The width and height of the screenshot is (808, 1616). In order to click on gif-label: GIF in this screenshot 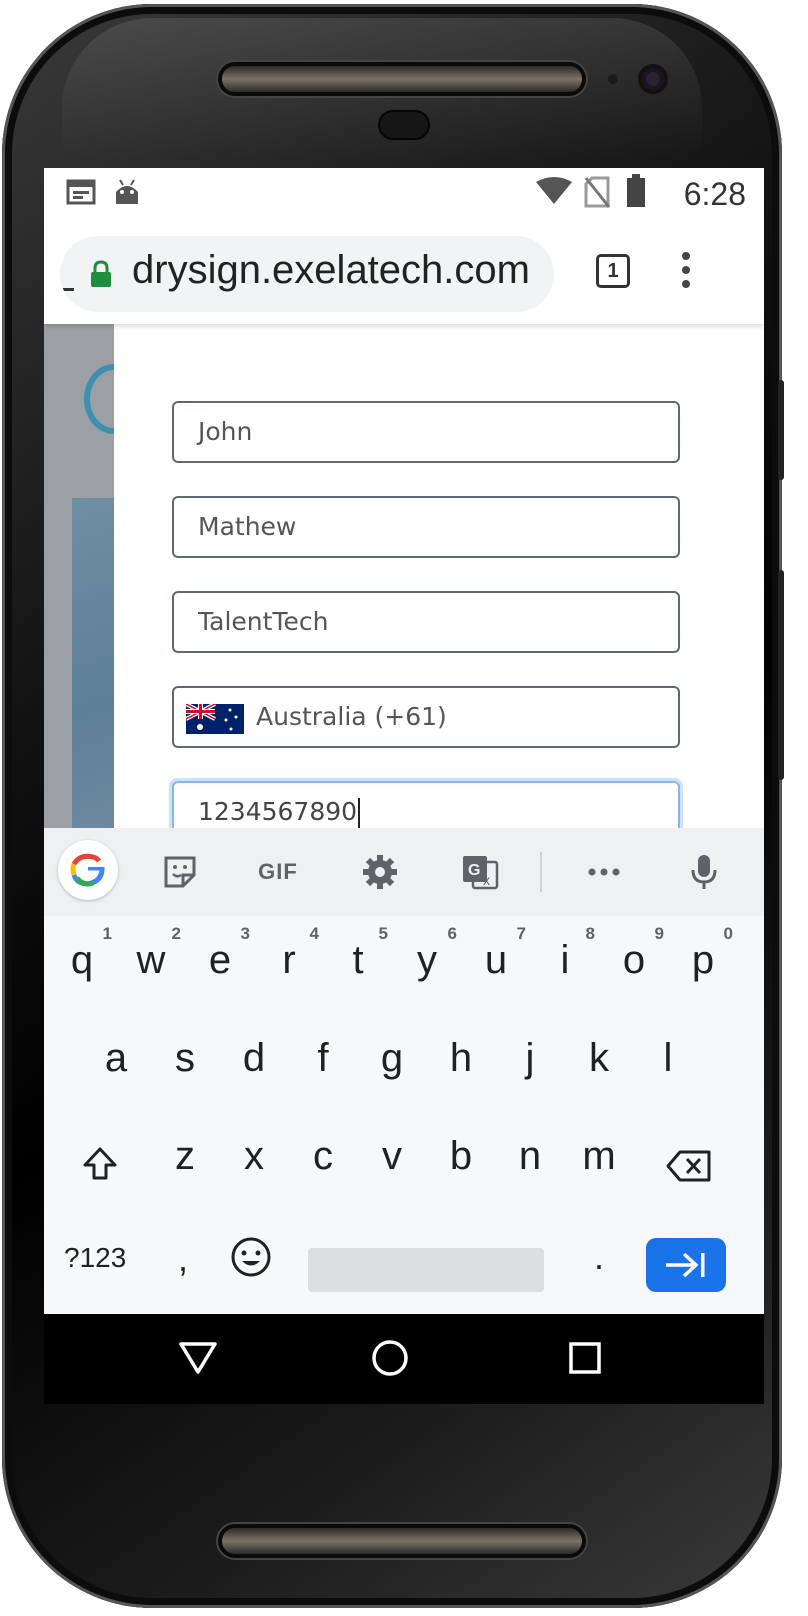, I will do `click(278, 871)`.